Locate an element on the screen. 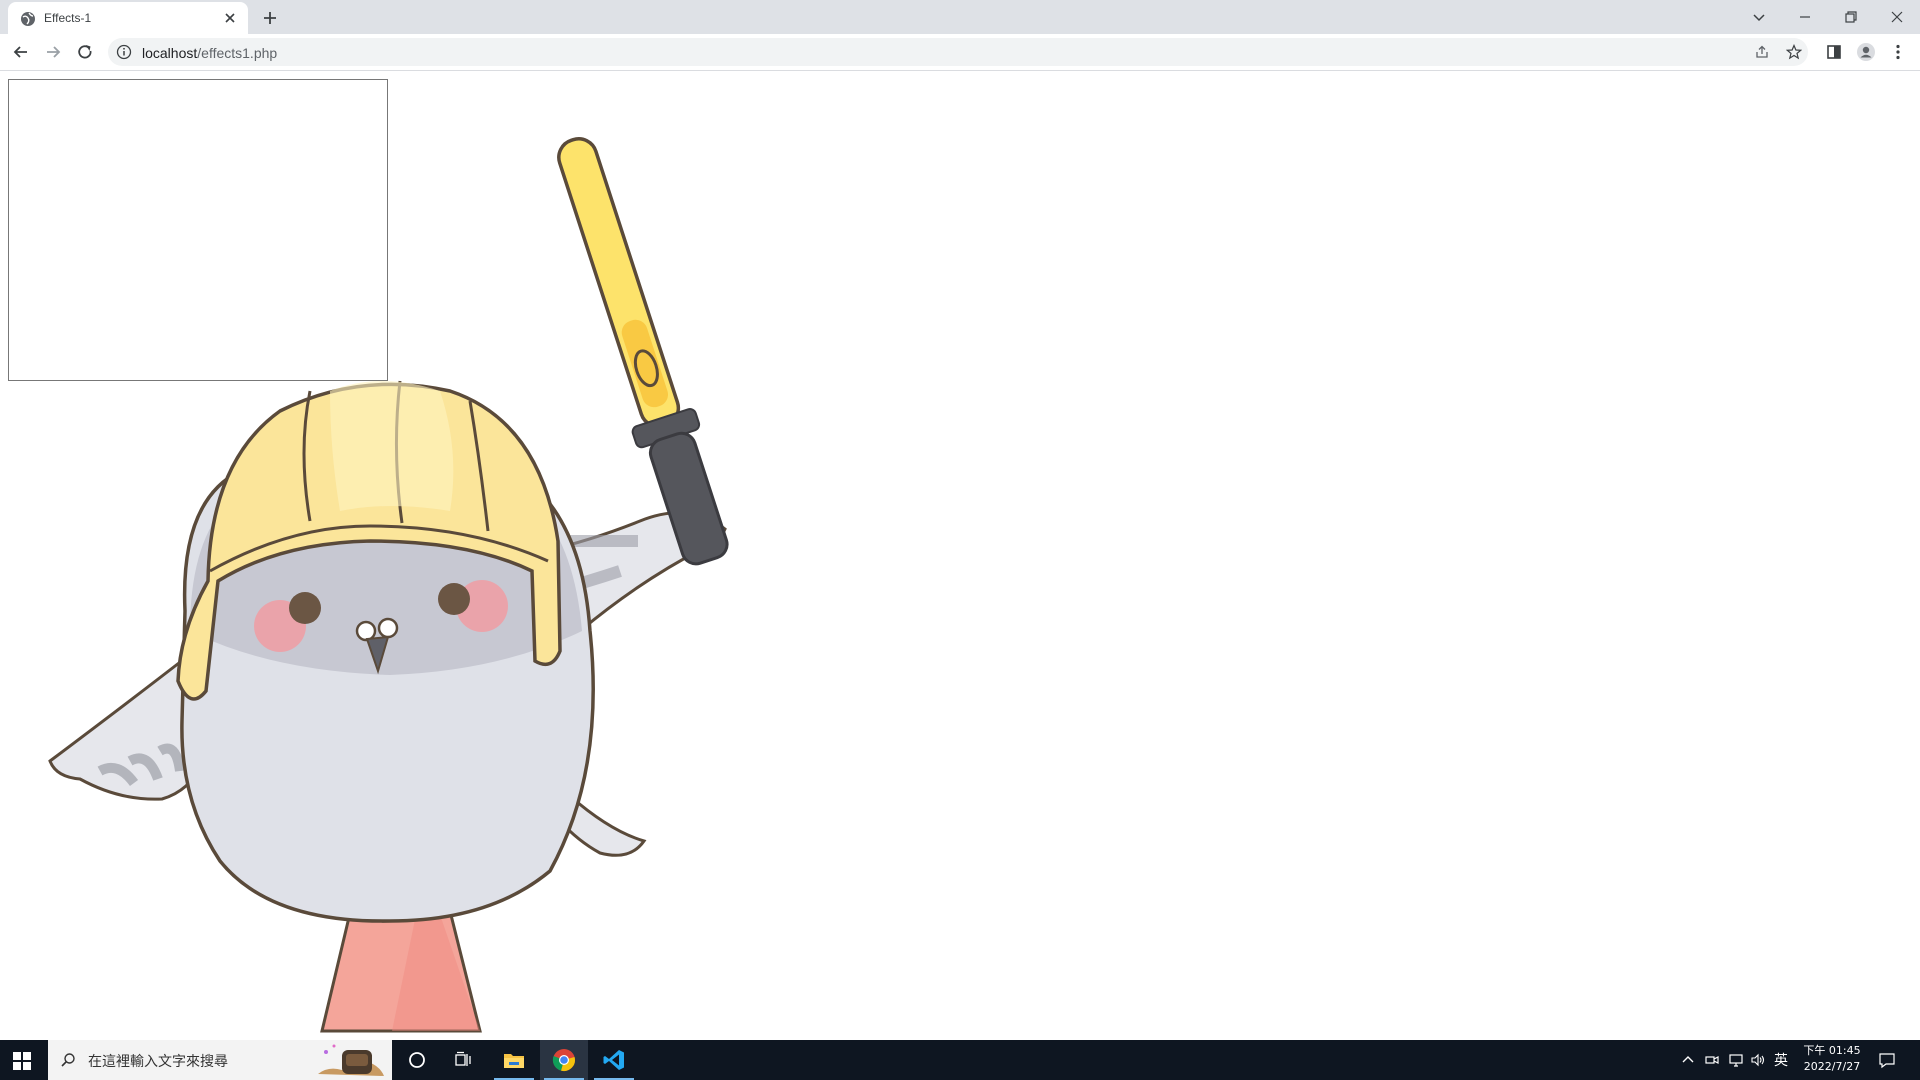 The width and height of the screenshot is (1920, 1080). new-tab-icon is located at coordinates (270, 18).